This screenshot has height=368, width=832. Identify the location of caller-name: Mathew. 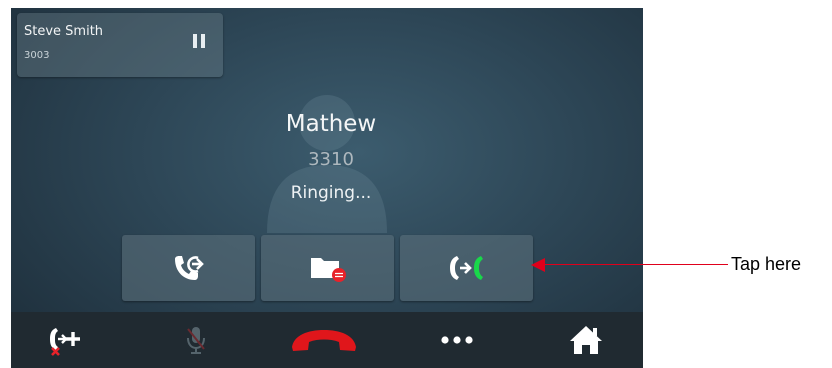
(331, 124).